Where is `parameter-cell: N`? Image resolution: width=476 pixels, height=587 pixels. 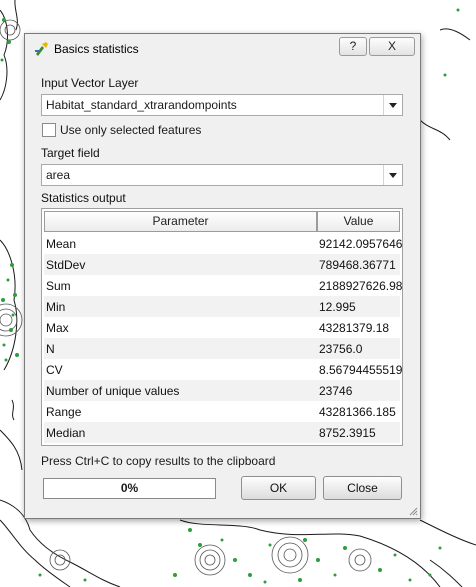
parameter-cell: N is located at coordinates (50, 349).